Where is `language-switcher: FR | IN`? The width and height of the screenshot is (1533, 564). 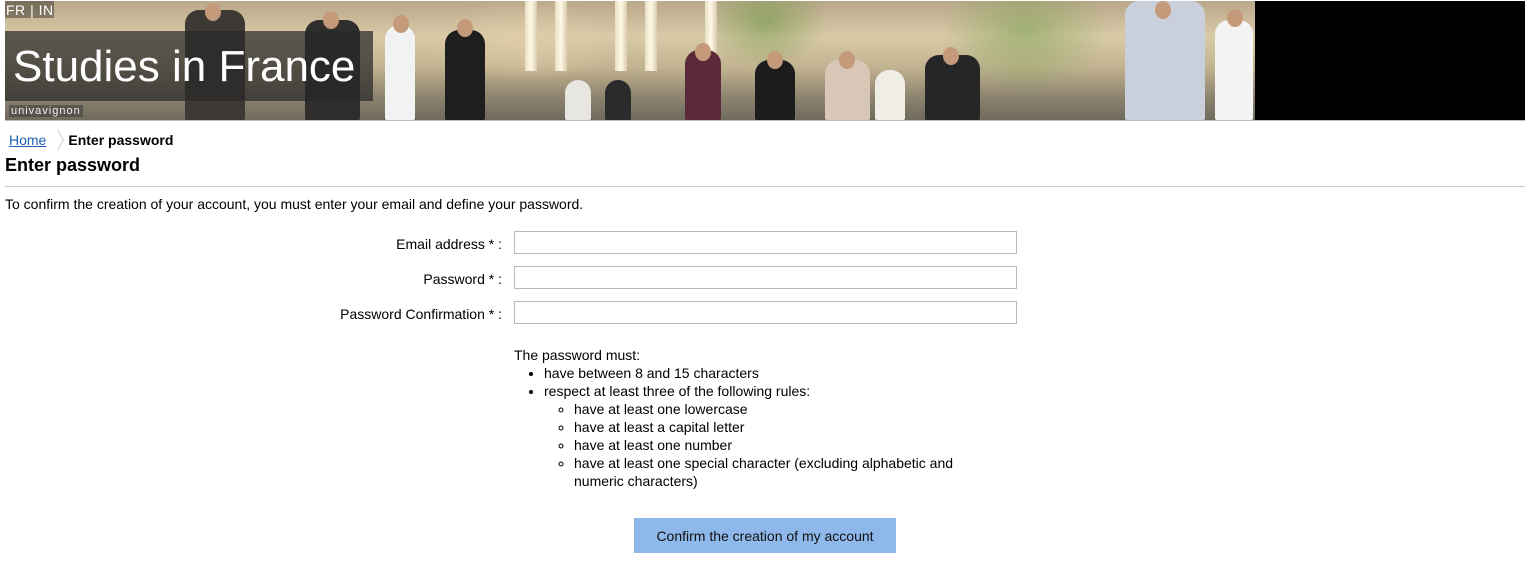 language-switcher: FR | IN is located at coordinates (29, 9).